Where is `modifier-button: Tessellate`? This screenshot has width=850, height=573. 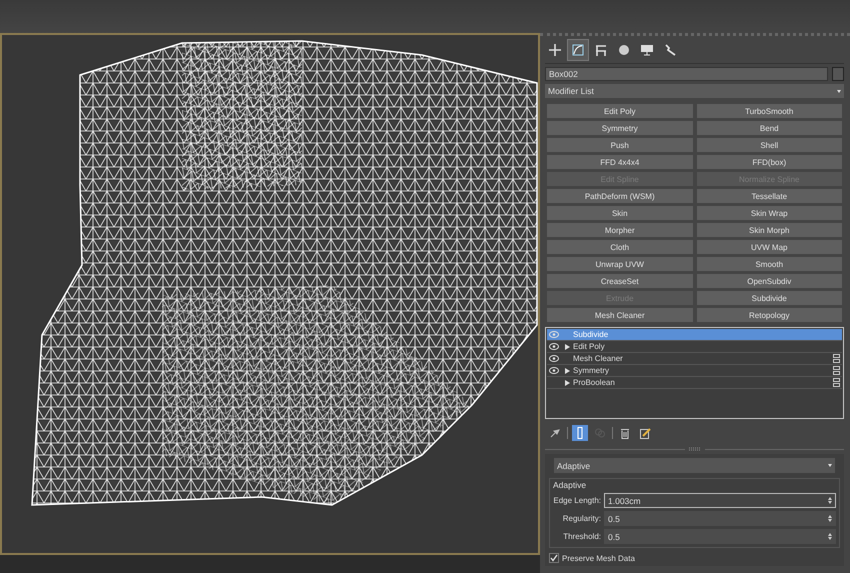
modifier-button: Tessellate is located at coordinates (769, 196).